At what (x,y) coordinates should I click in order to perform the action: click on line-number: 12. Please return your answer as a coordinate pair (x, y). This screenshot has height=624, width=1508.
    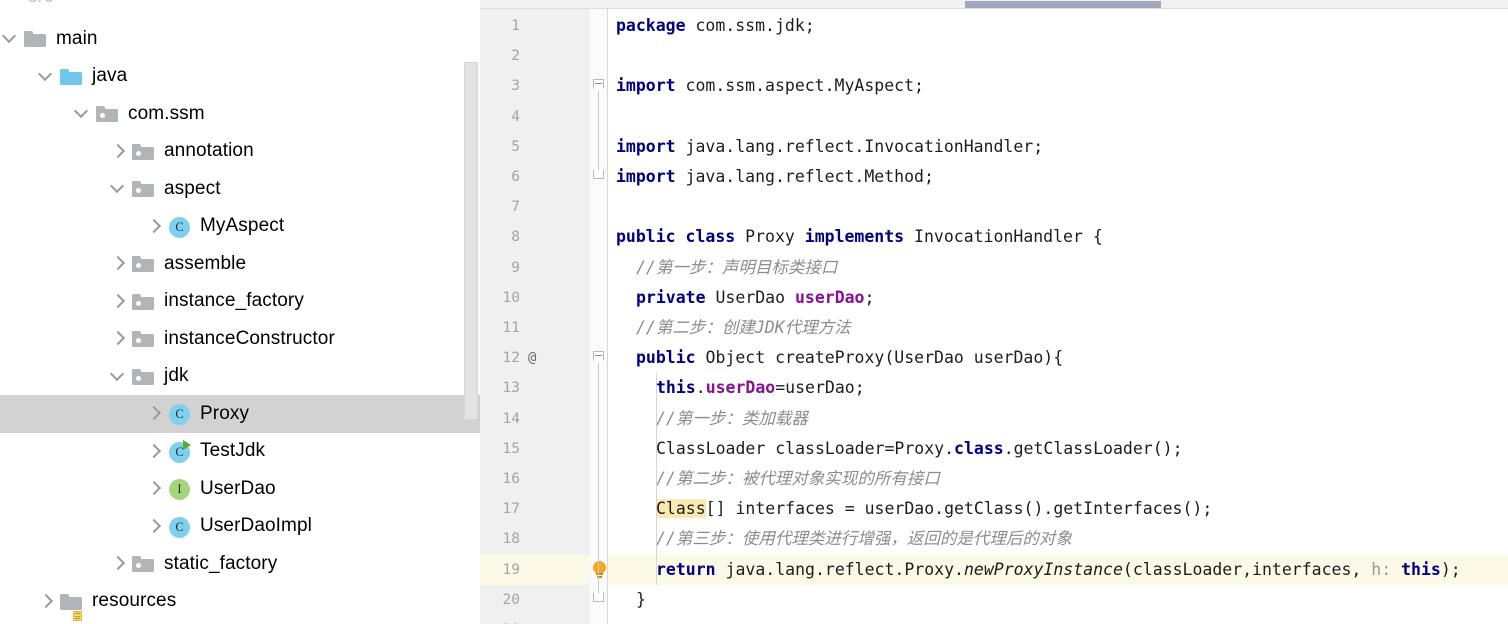
    Looking at the image, I should click on (500, 358).